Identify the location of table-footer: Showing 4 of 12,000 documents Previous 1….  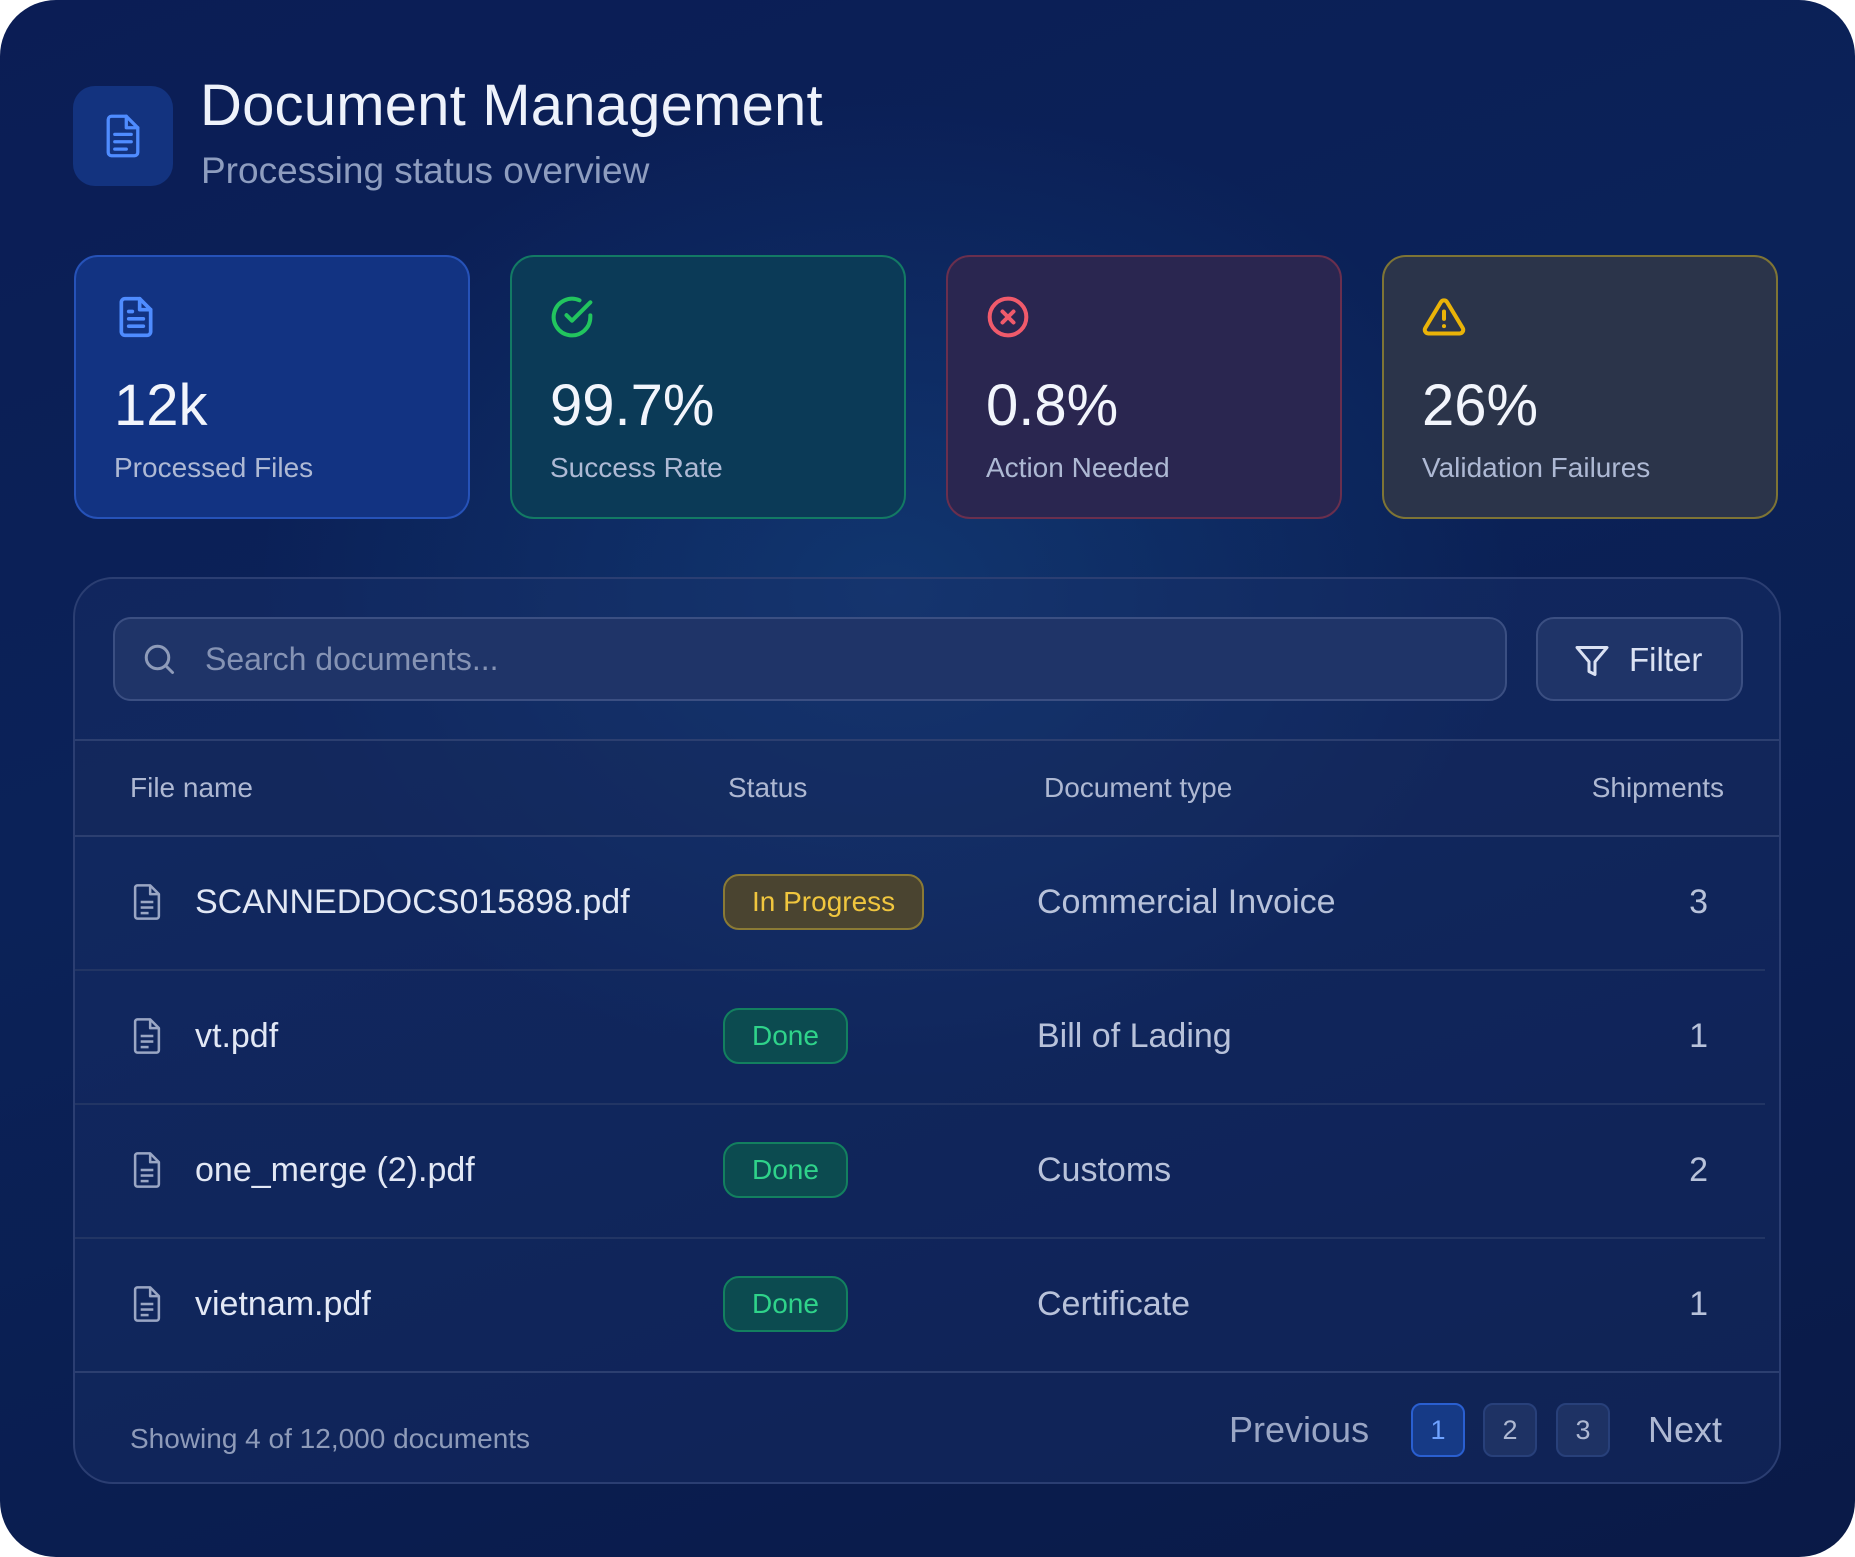
(927, 1426).